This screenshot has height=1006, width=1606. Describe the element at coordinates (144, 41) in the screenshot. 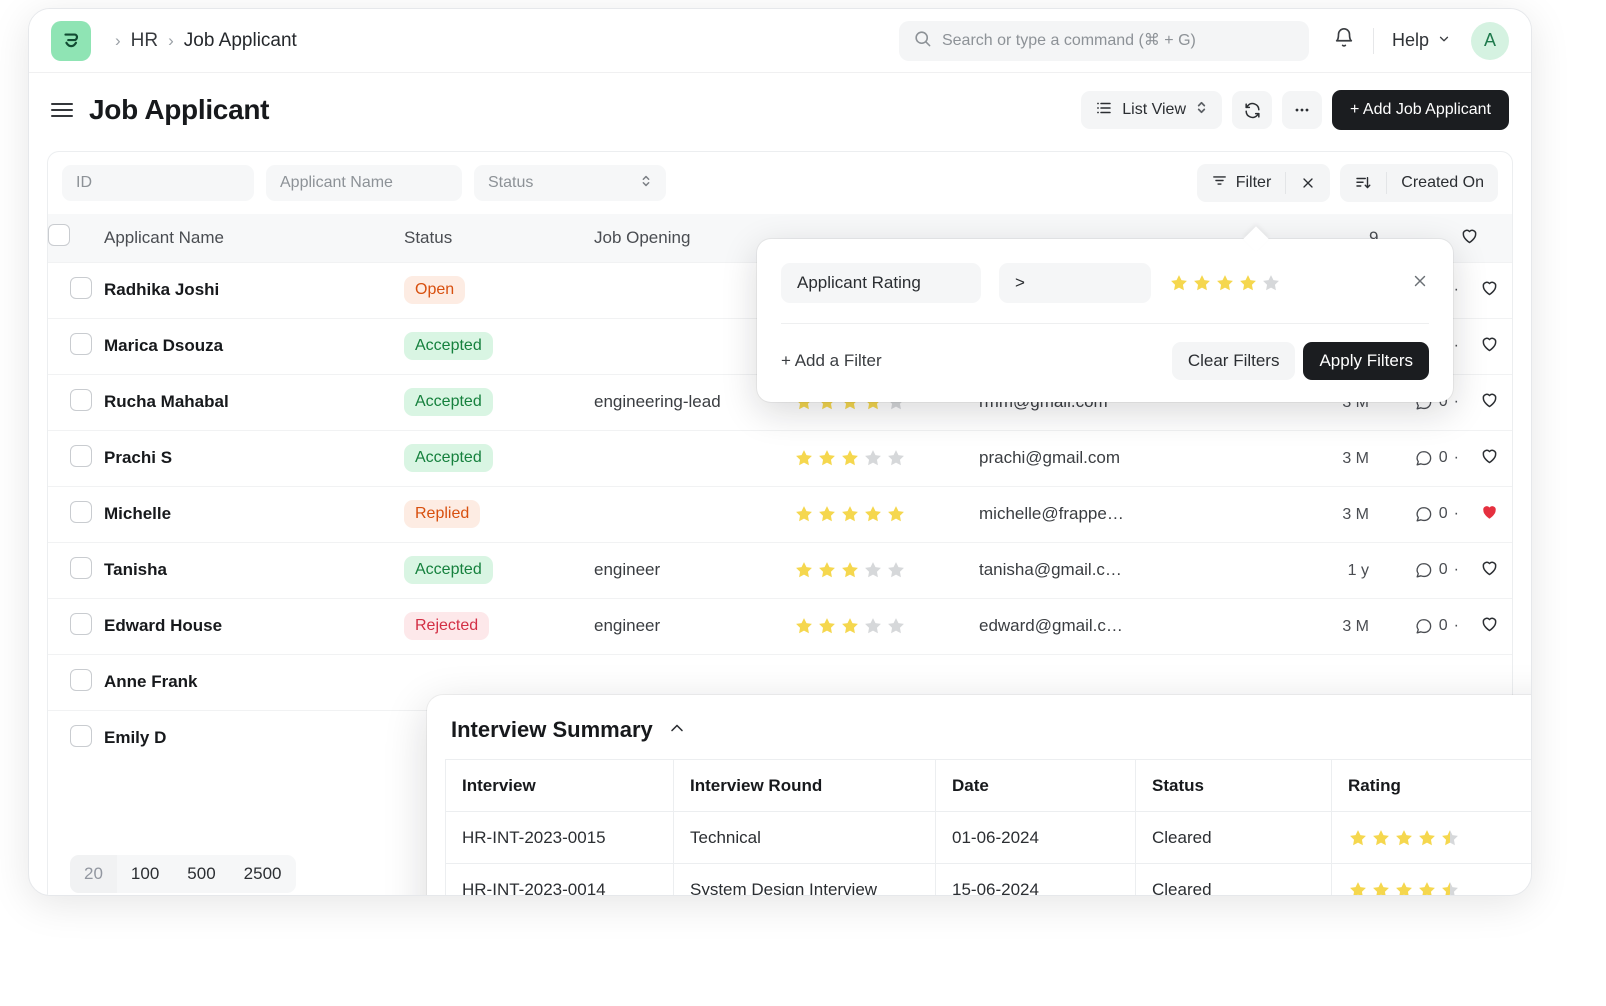

I see `breadcrumb-item-hr: HR` at that location.